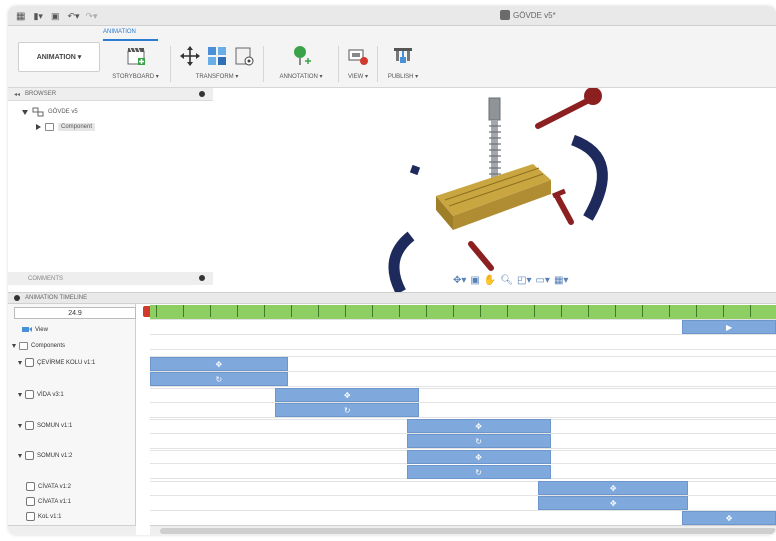 Image resolution: width=776 pixels, height=541 pixels. I want to click on track-label-components: Components, so click(38, 346).